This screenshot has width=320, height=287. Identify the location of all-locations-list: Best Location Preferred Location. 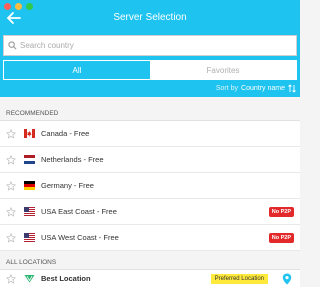
(150, 278).